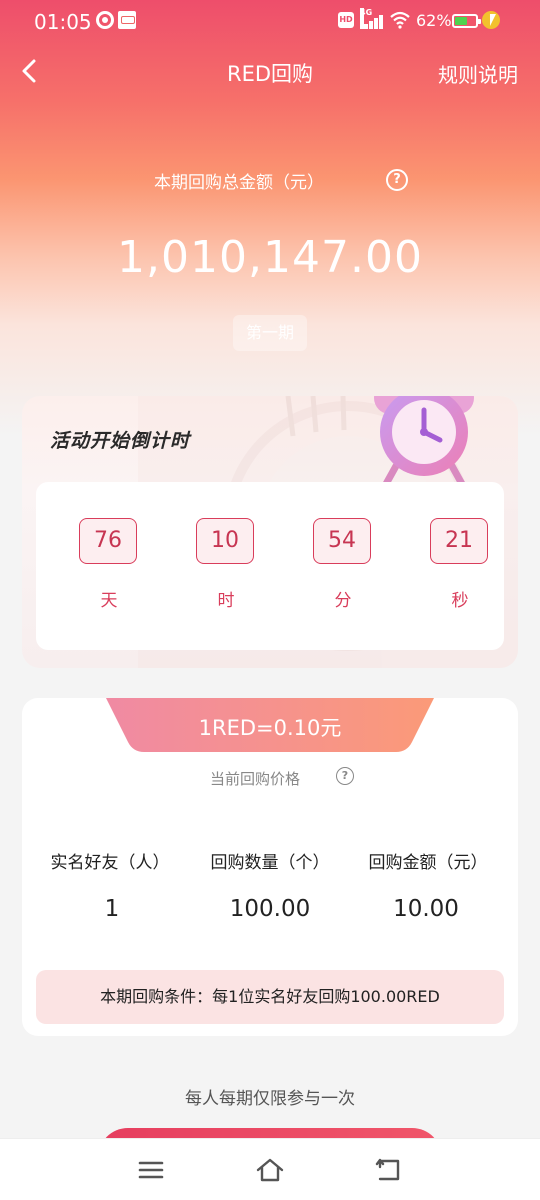  Describe the element at coordinates (491, 20) in the screenshot. I see `charging-icon` at that location.